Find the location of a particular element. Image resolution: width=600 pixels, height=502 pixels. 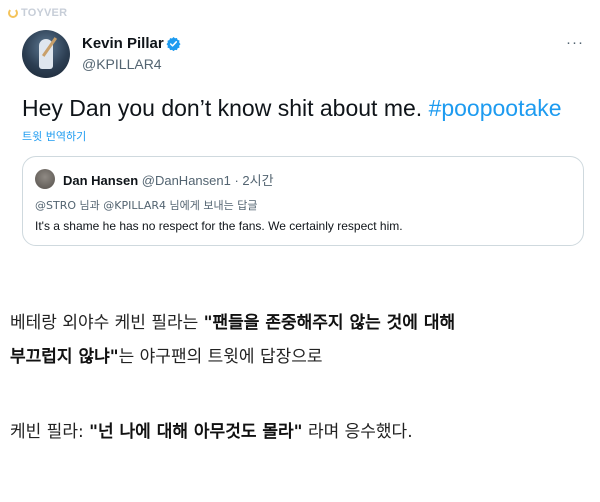

author-name: Kevin Pillar is located at coordinates (123, 43).